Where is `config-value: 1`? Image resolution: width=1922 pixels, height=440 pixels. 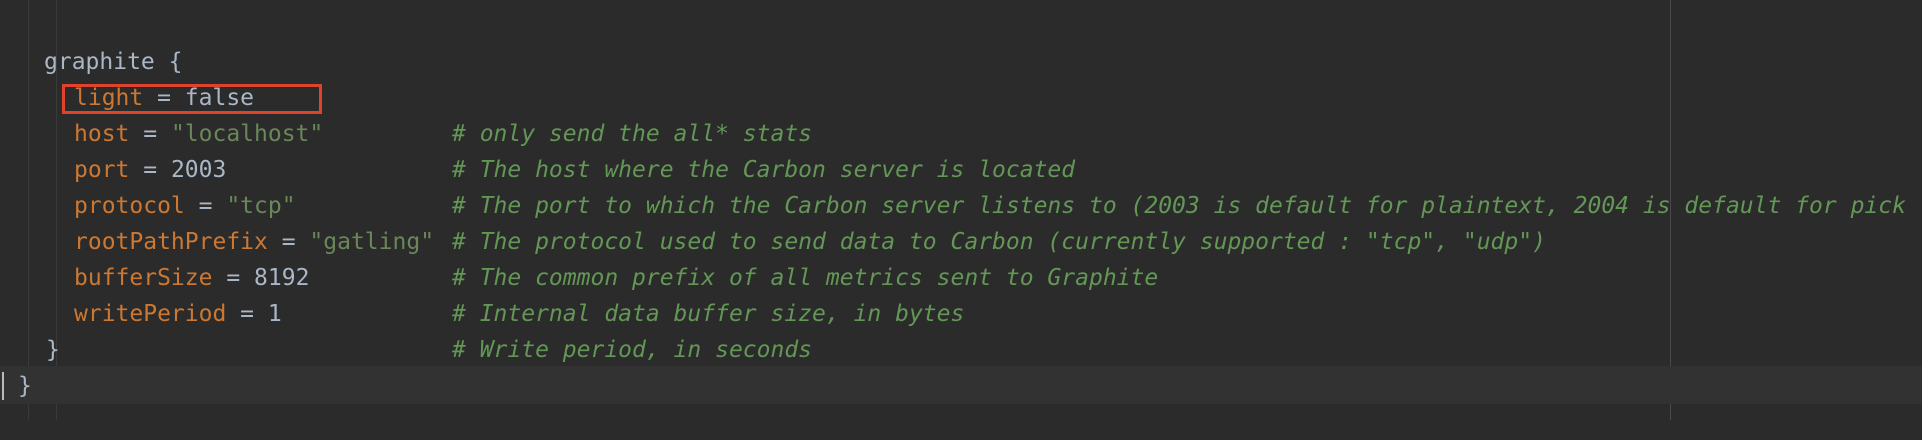
config-value: 1 is located at coordinates (274, 314).